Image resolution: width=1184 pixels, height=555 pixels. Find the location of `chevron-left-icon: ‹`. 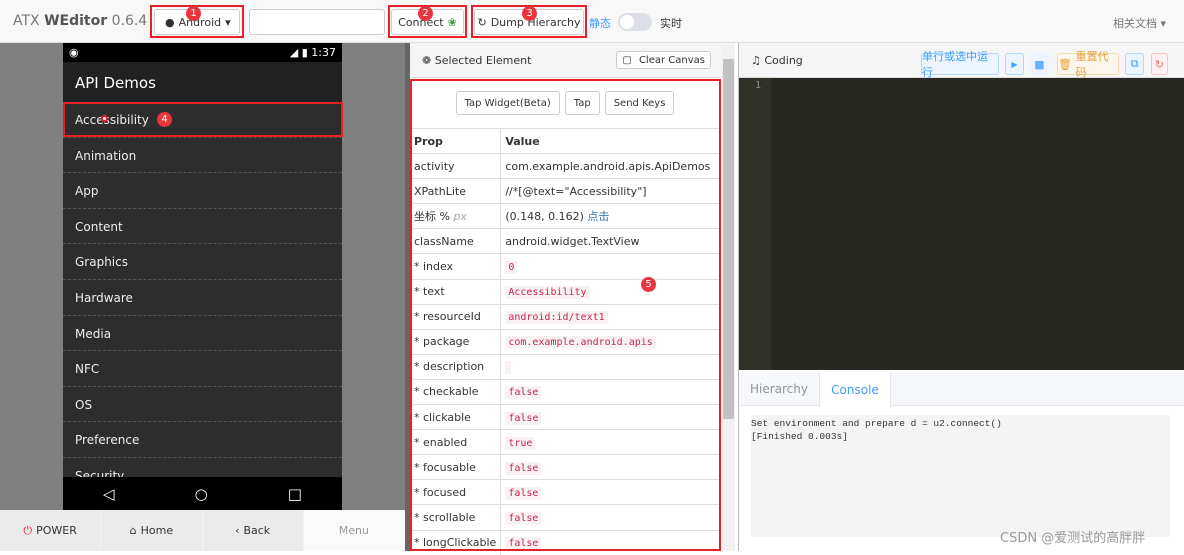

chevron-left-icon: ‹ is located at coordinates (237, 530).